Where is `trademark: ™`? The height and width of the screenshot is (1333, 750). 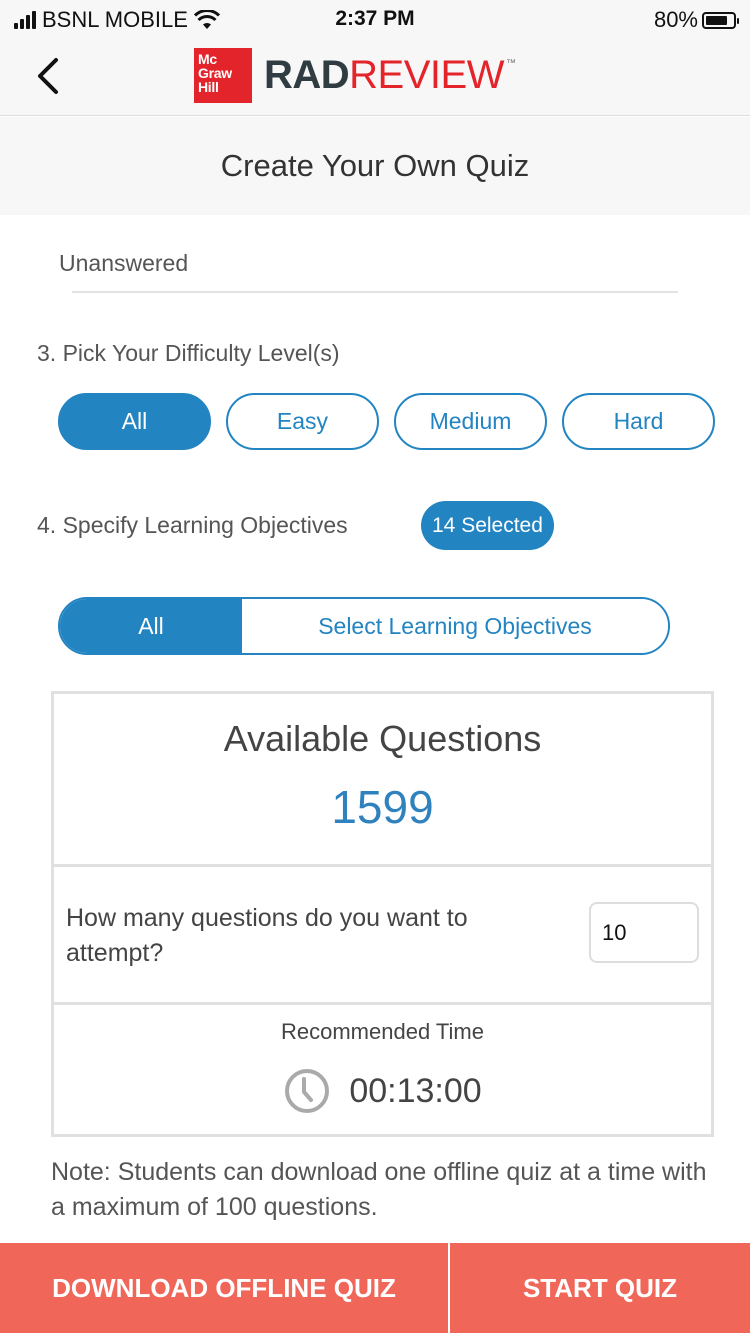 trademark: ™ is located at coordinates (510, 63).